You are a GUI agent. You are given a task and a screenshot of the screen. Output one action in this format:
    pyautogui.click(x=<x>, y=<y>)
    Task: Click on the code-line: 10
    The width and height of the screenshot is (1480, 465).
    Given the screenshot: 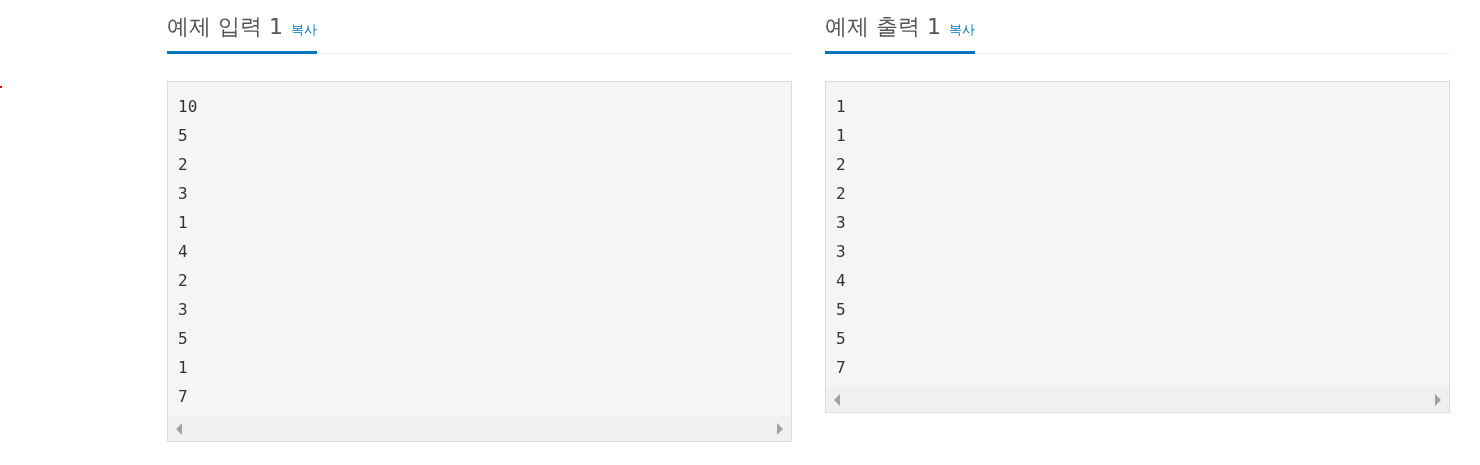 What is the action you would take?
    pyautogui.click(x=188, y=107)
    